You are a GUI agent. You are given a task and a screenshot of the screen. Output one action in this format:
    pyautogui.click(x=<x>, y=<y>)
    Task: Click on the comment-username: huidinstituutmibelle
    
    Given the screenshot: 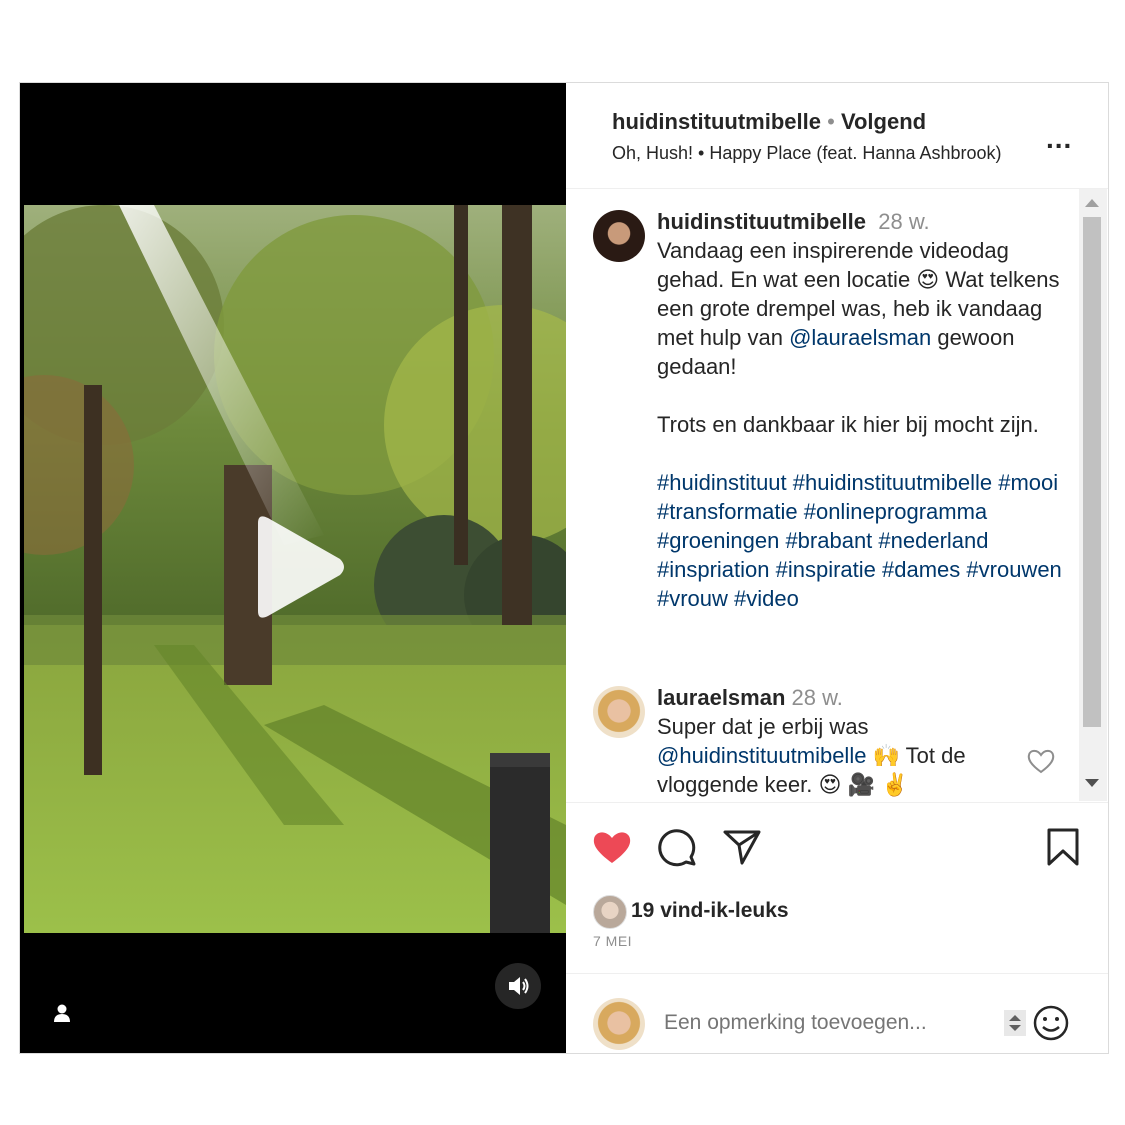 What is the action you would take?
    pyautogui.click(x=761, y=221)
    